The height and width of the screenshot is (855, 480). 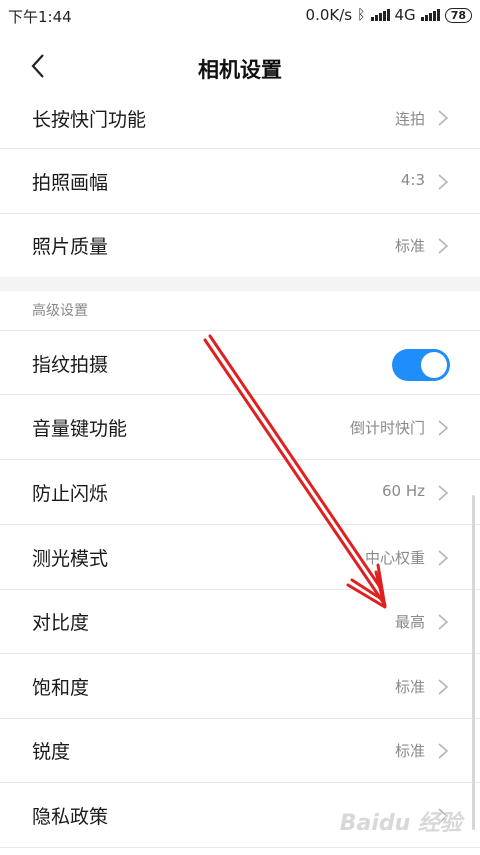 I want to click on setting-row-long-press: 长按快门功能 连拍, so click(x=240, y=116).